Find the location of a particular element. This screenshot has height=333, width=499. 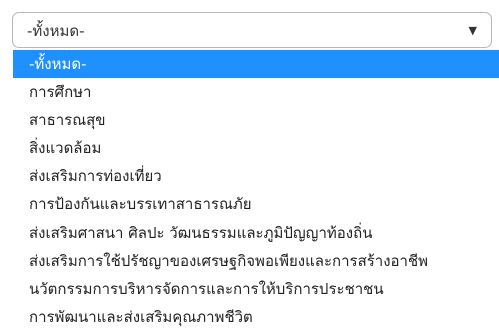

dropdown-option: การศึกษา is located at coordinates (256, 92).